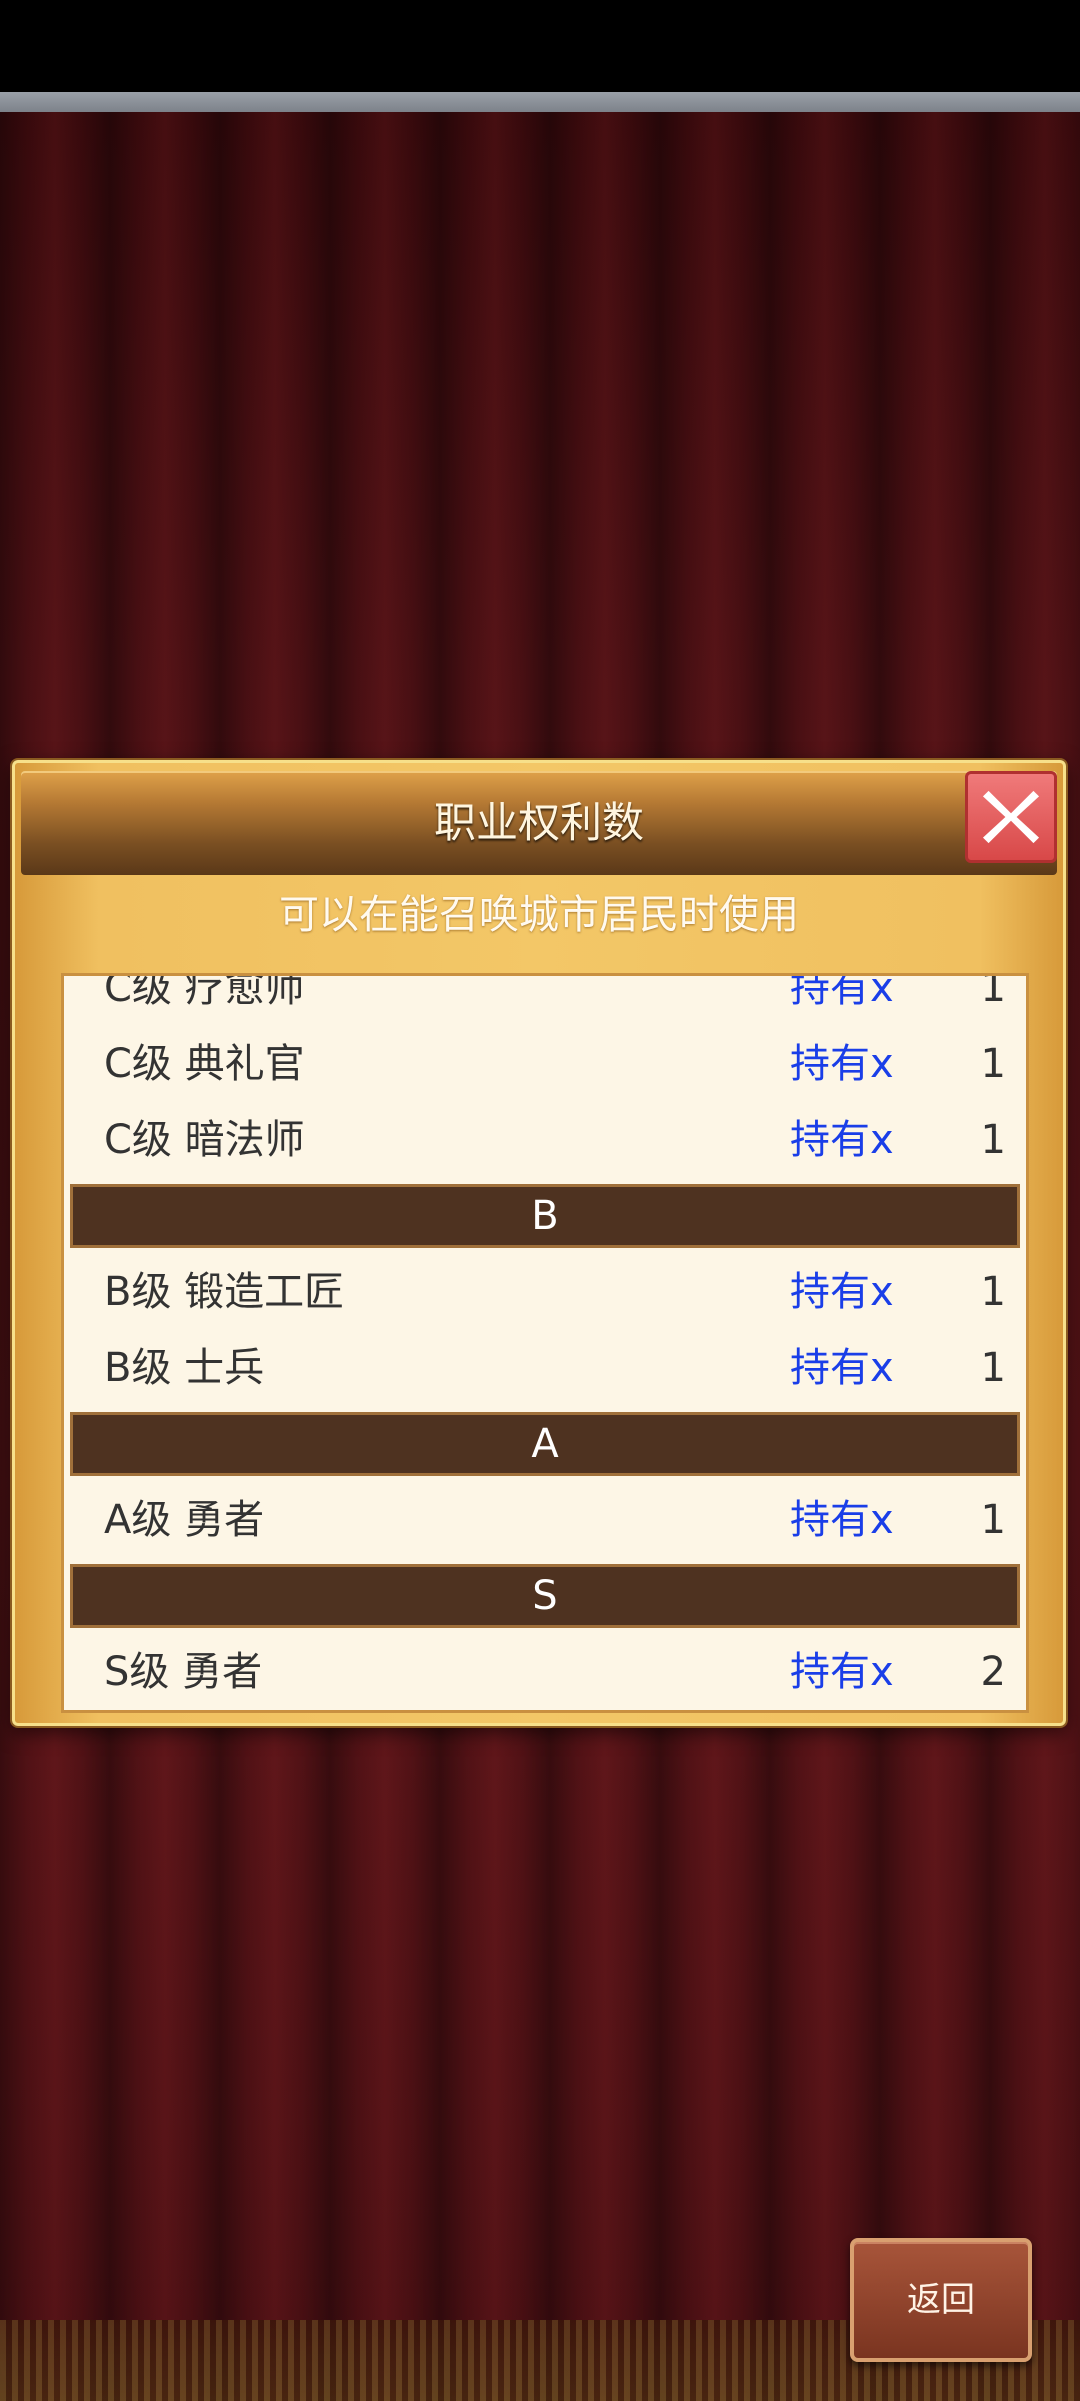  Describe the element at coordinates (545, 1140) in the screenshot. I see `list-item: C级 暗法师 持有x 1` at that location.